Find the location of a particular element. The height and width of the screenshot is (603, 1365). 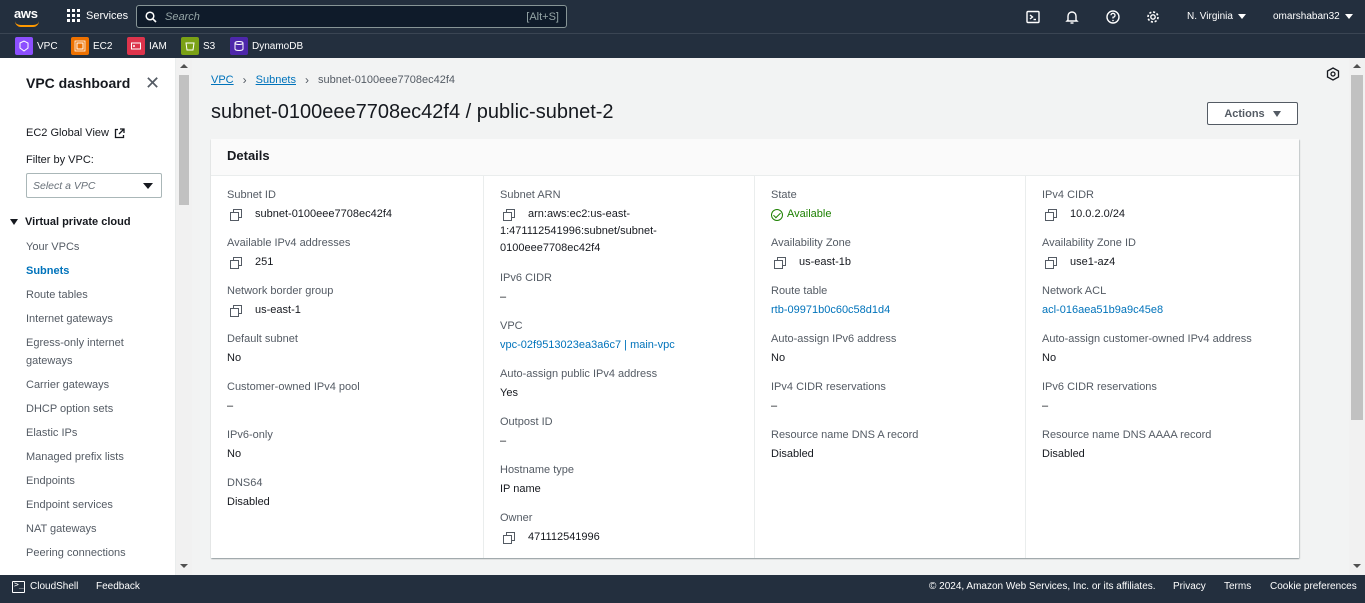

breadcrumb-current: subnet-0100eee7708ec42f4 is located at coordinates (387, 80).